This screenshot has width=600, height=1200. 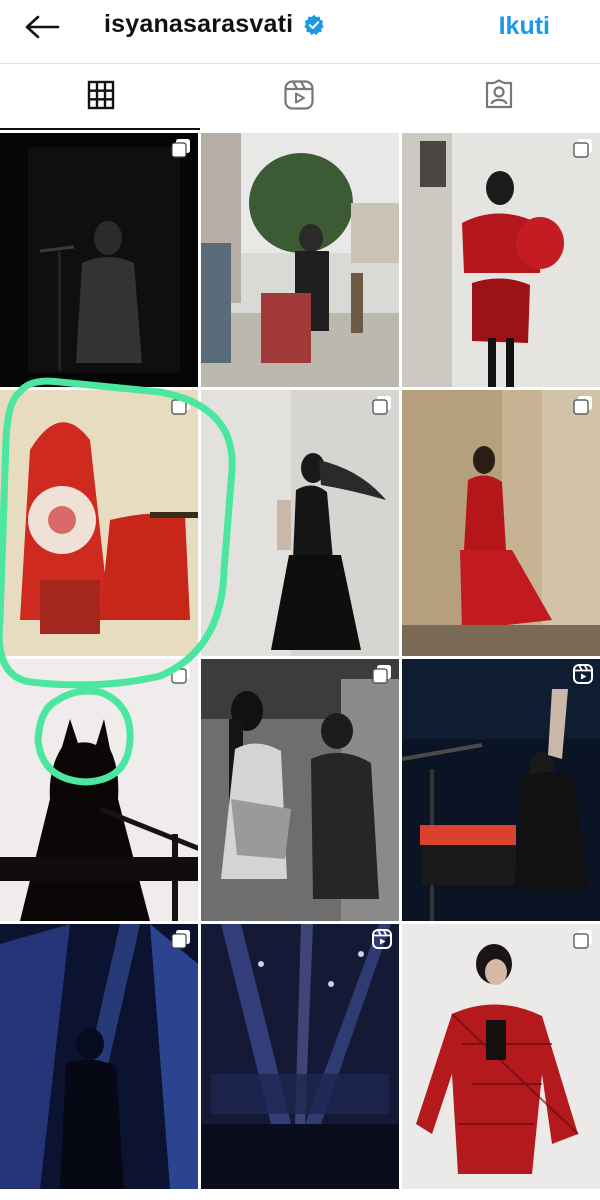 What do you see at coordinates (314, 24) in the screenshot?
I see `verified-badge-icon` at bounding box center [314, 24].